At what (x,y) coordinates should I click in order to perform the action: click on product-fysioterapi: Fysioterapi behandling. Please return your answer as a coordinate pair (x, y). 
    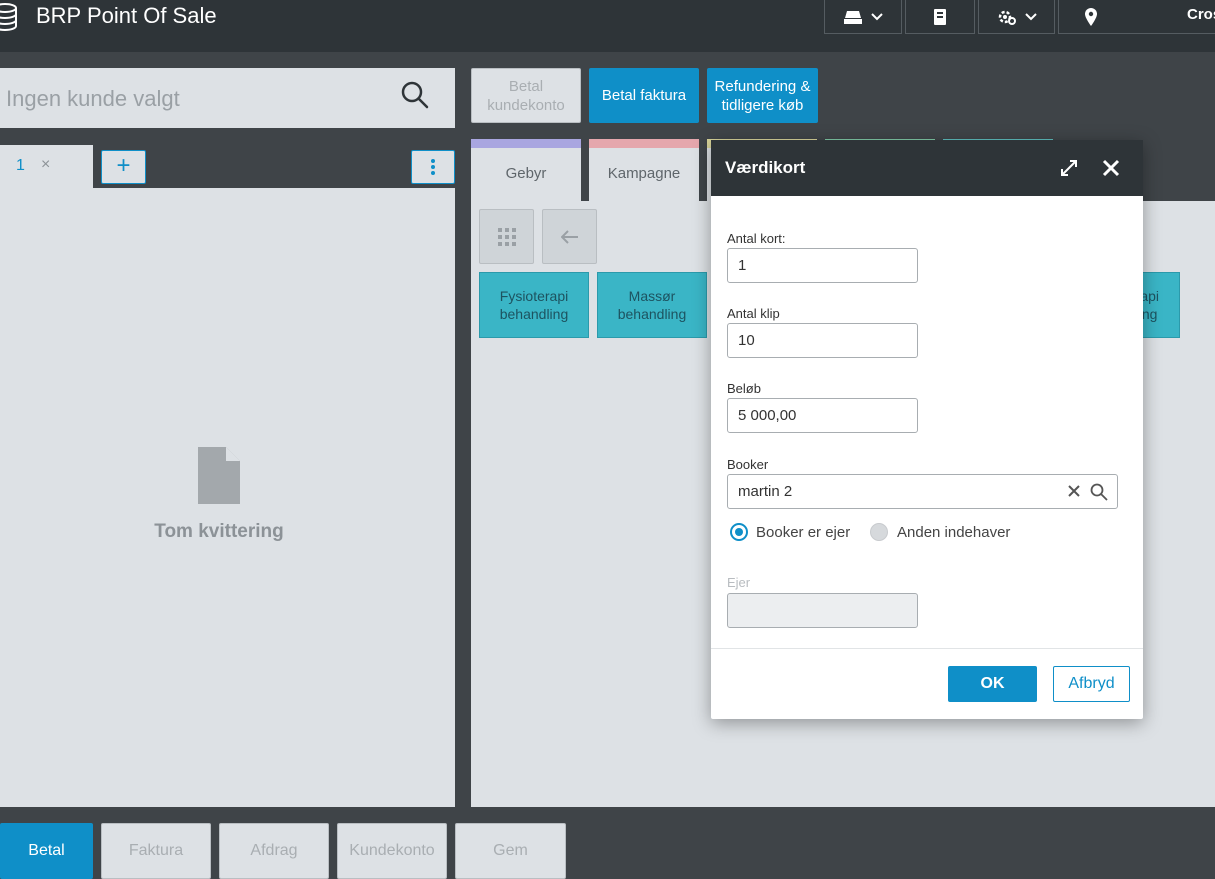
    Looking at the image, I should click on (534, 305).